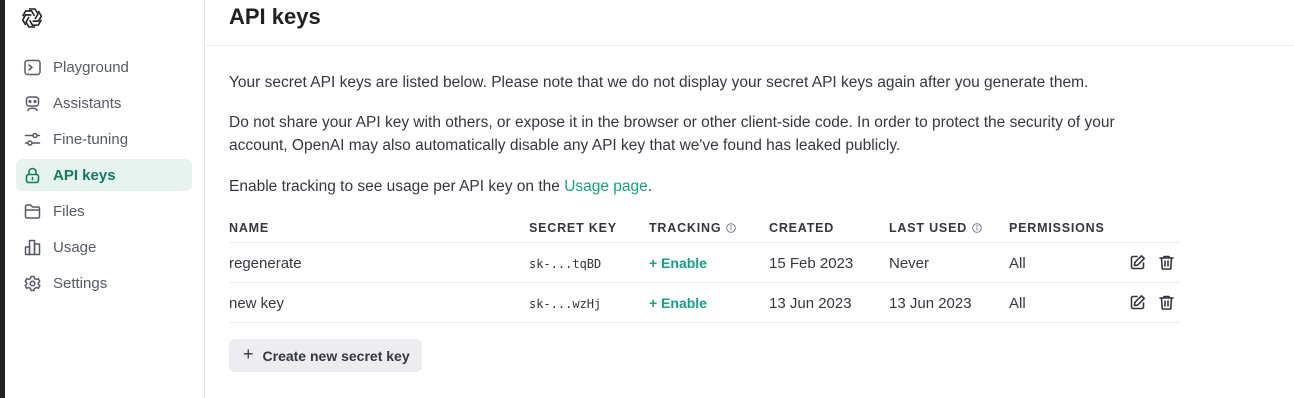 The image size is (1294, 398). Describe the element at coordinates (802, 228) in the screenshot. I see `column-header-created: CREATED` at that location.